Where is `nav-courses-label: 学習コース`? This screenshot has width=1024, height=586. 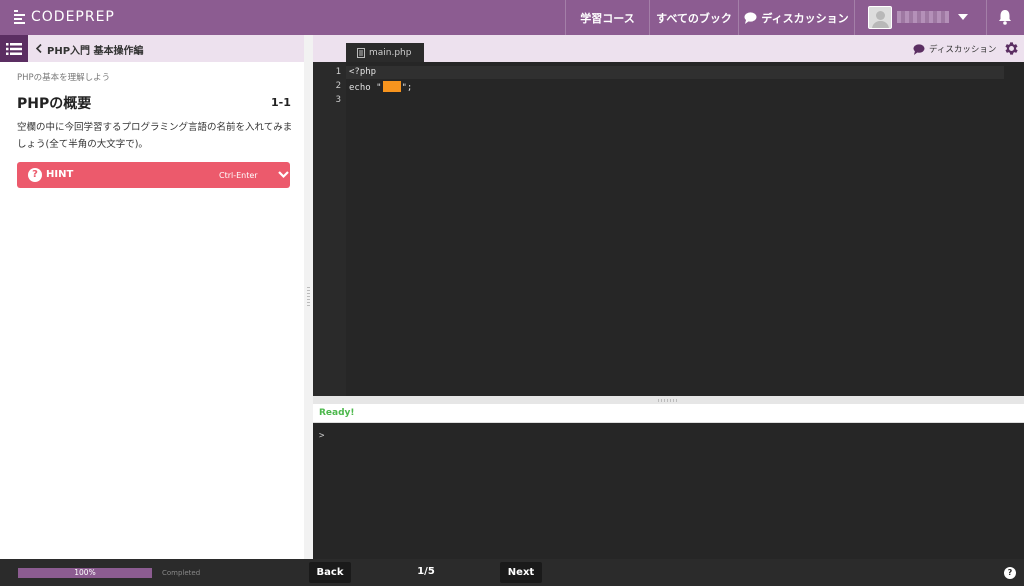
nav-courses-label: 学習コース is located at coordinates (607, 18).